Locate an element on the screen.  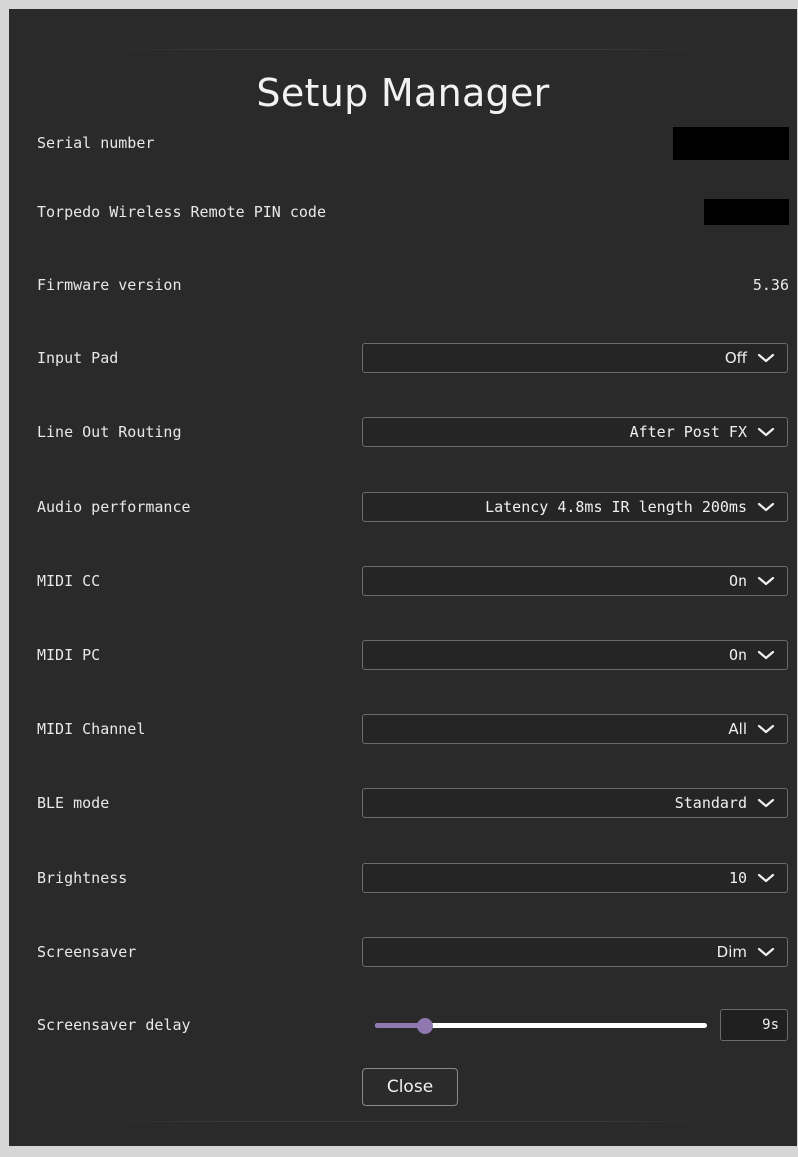
setting-label: MIDI PC is located at coordinates (69, 655).